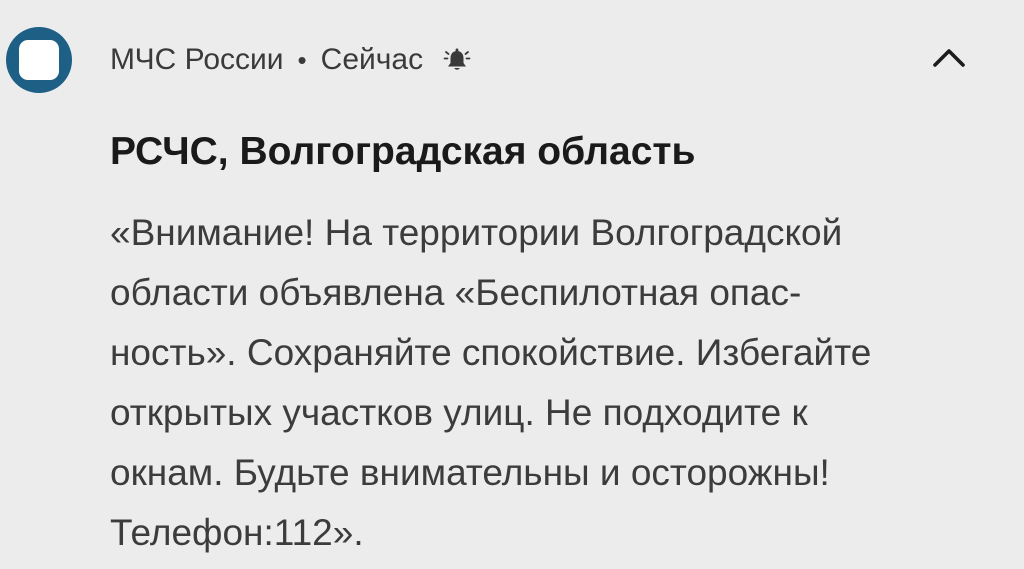  Describe the element at coordinates (372, 59) in the screenshot. I see `notification-time: Сейчас` at that location.